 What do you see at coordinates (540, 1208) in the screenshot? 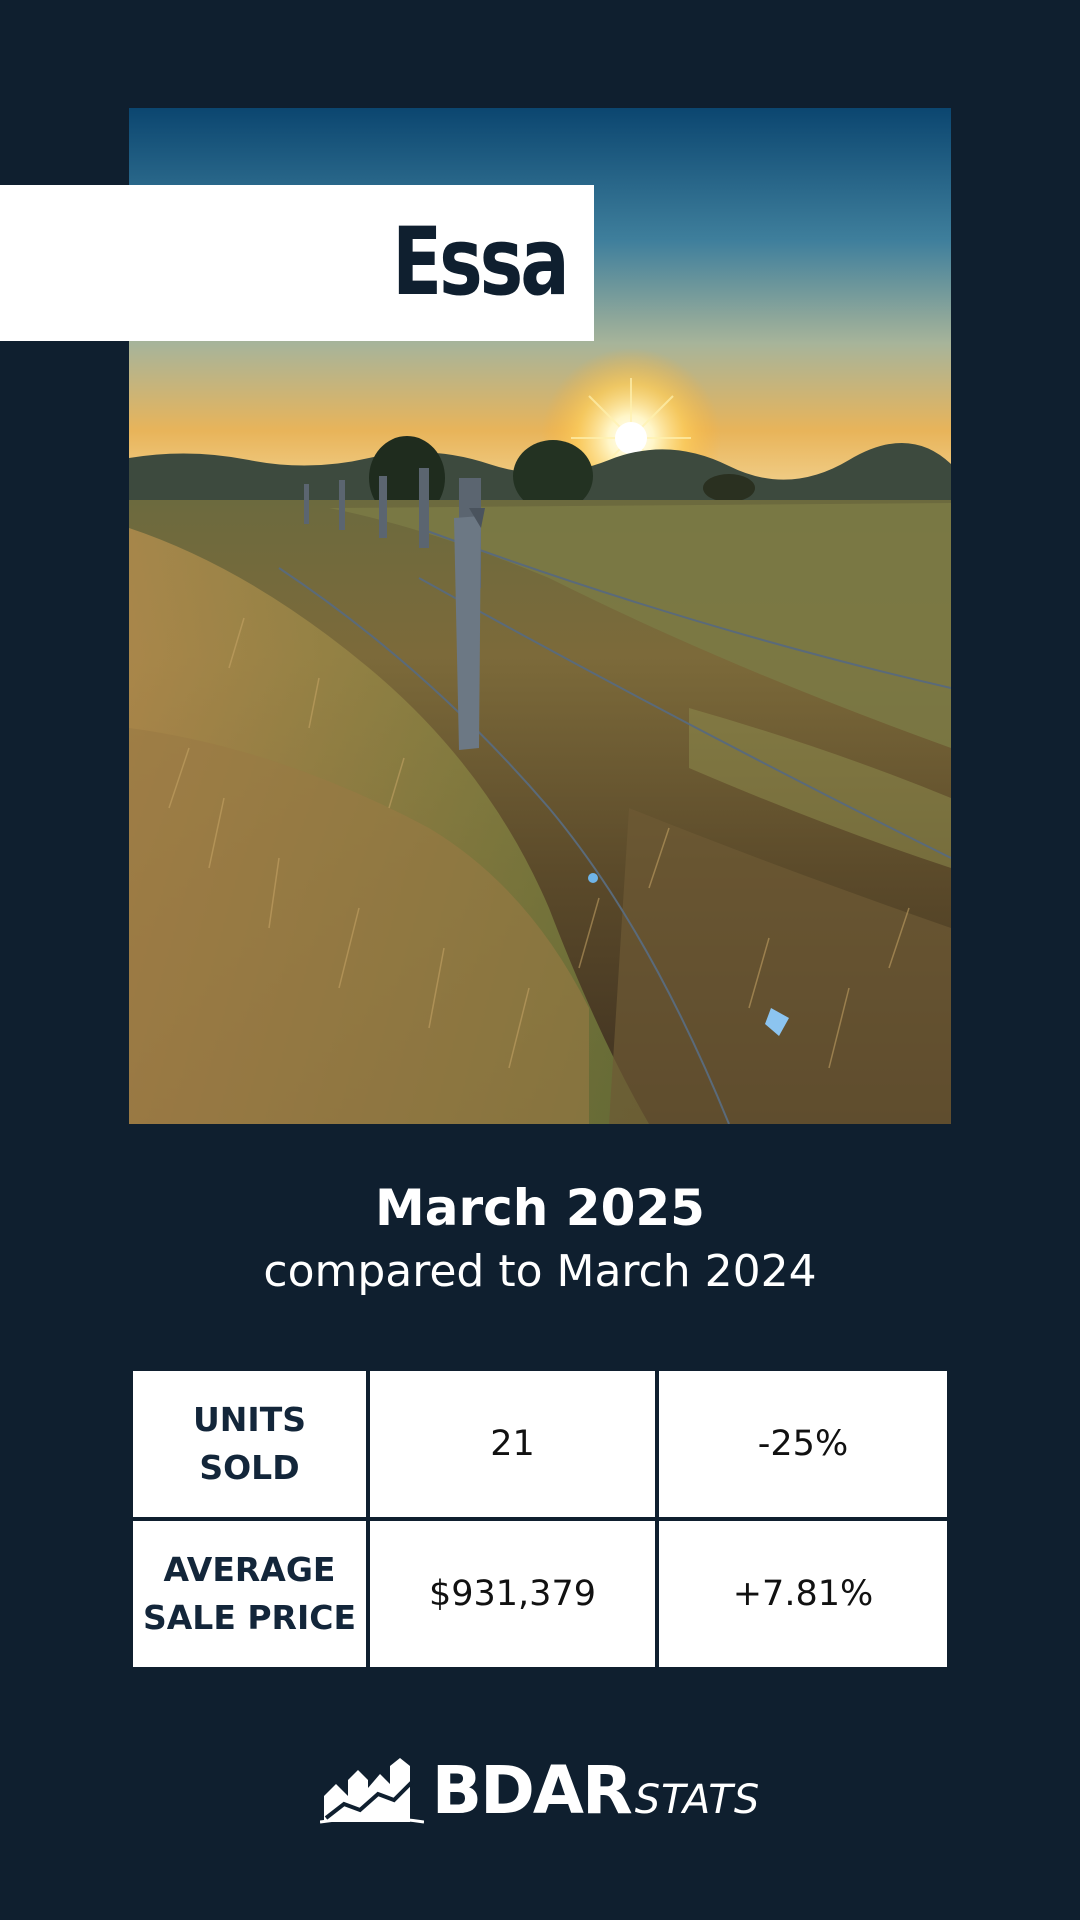
I see `period-month: March 2025` at bounding box center [540, 1208].